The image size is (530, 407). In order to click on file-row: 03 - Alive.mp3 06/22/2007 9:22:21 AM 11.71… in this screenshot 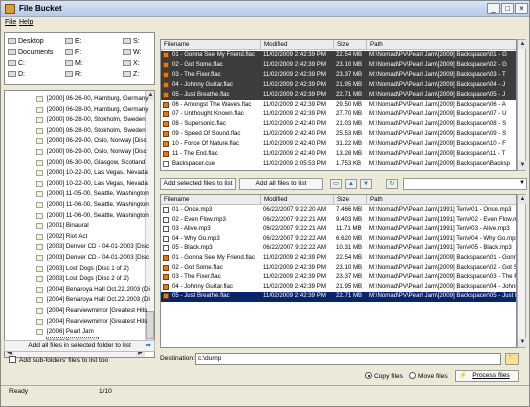, I will do `click(338, 230)`.